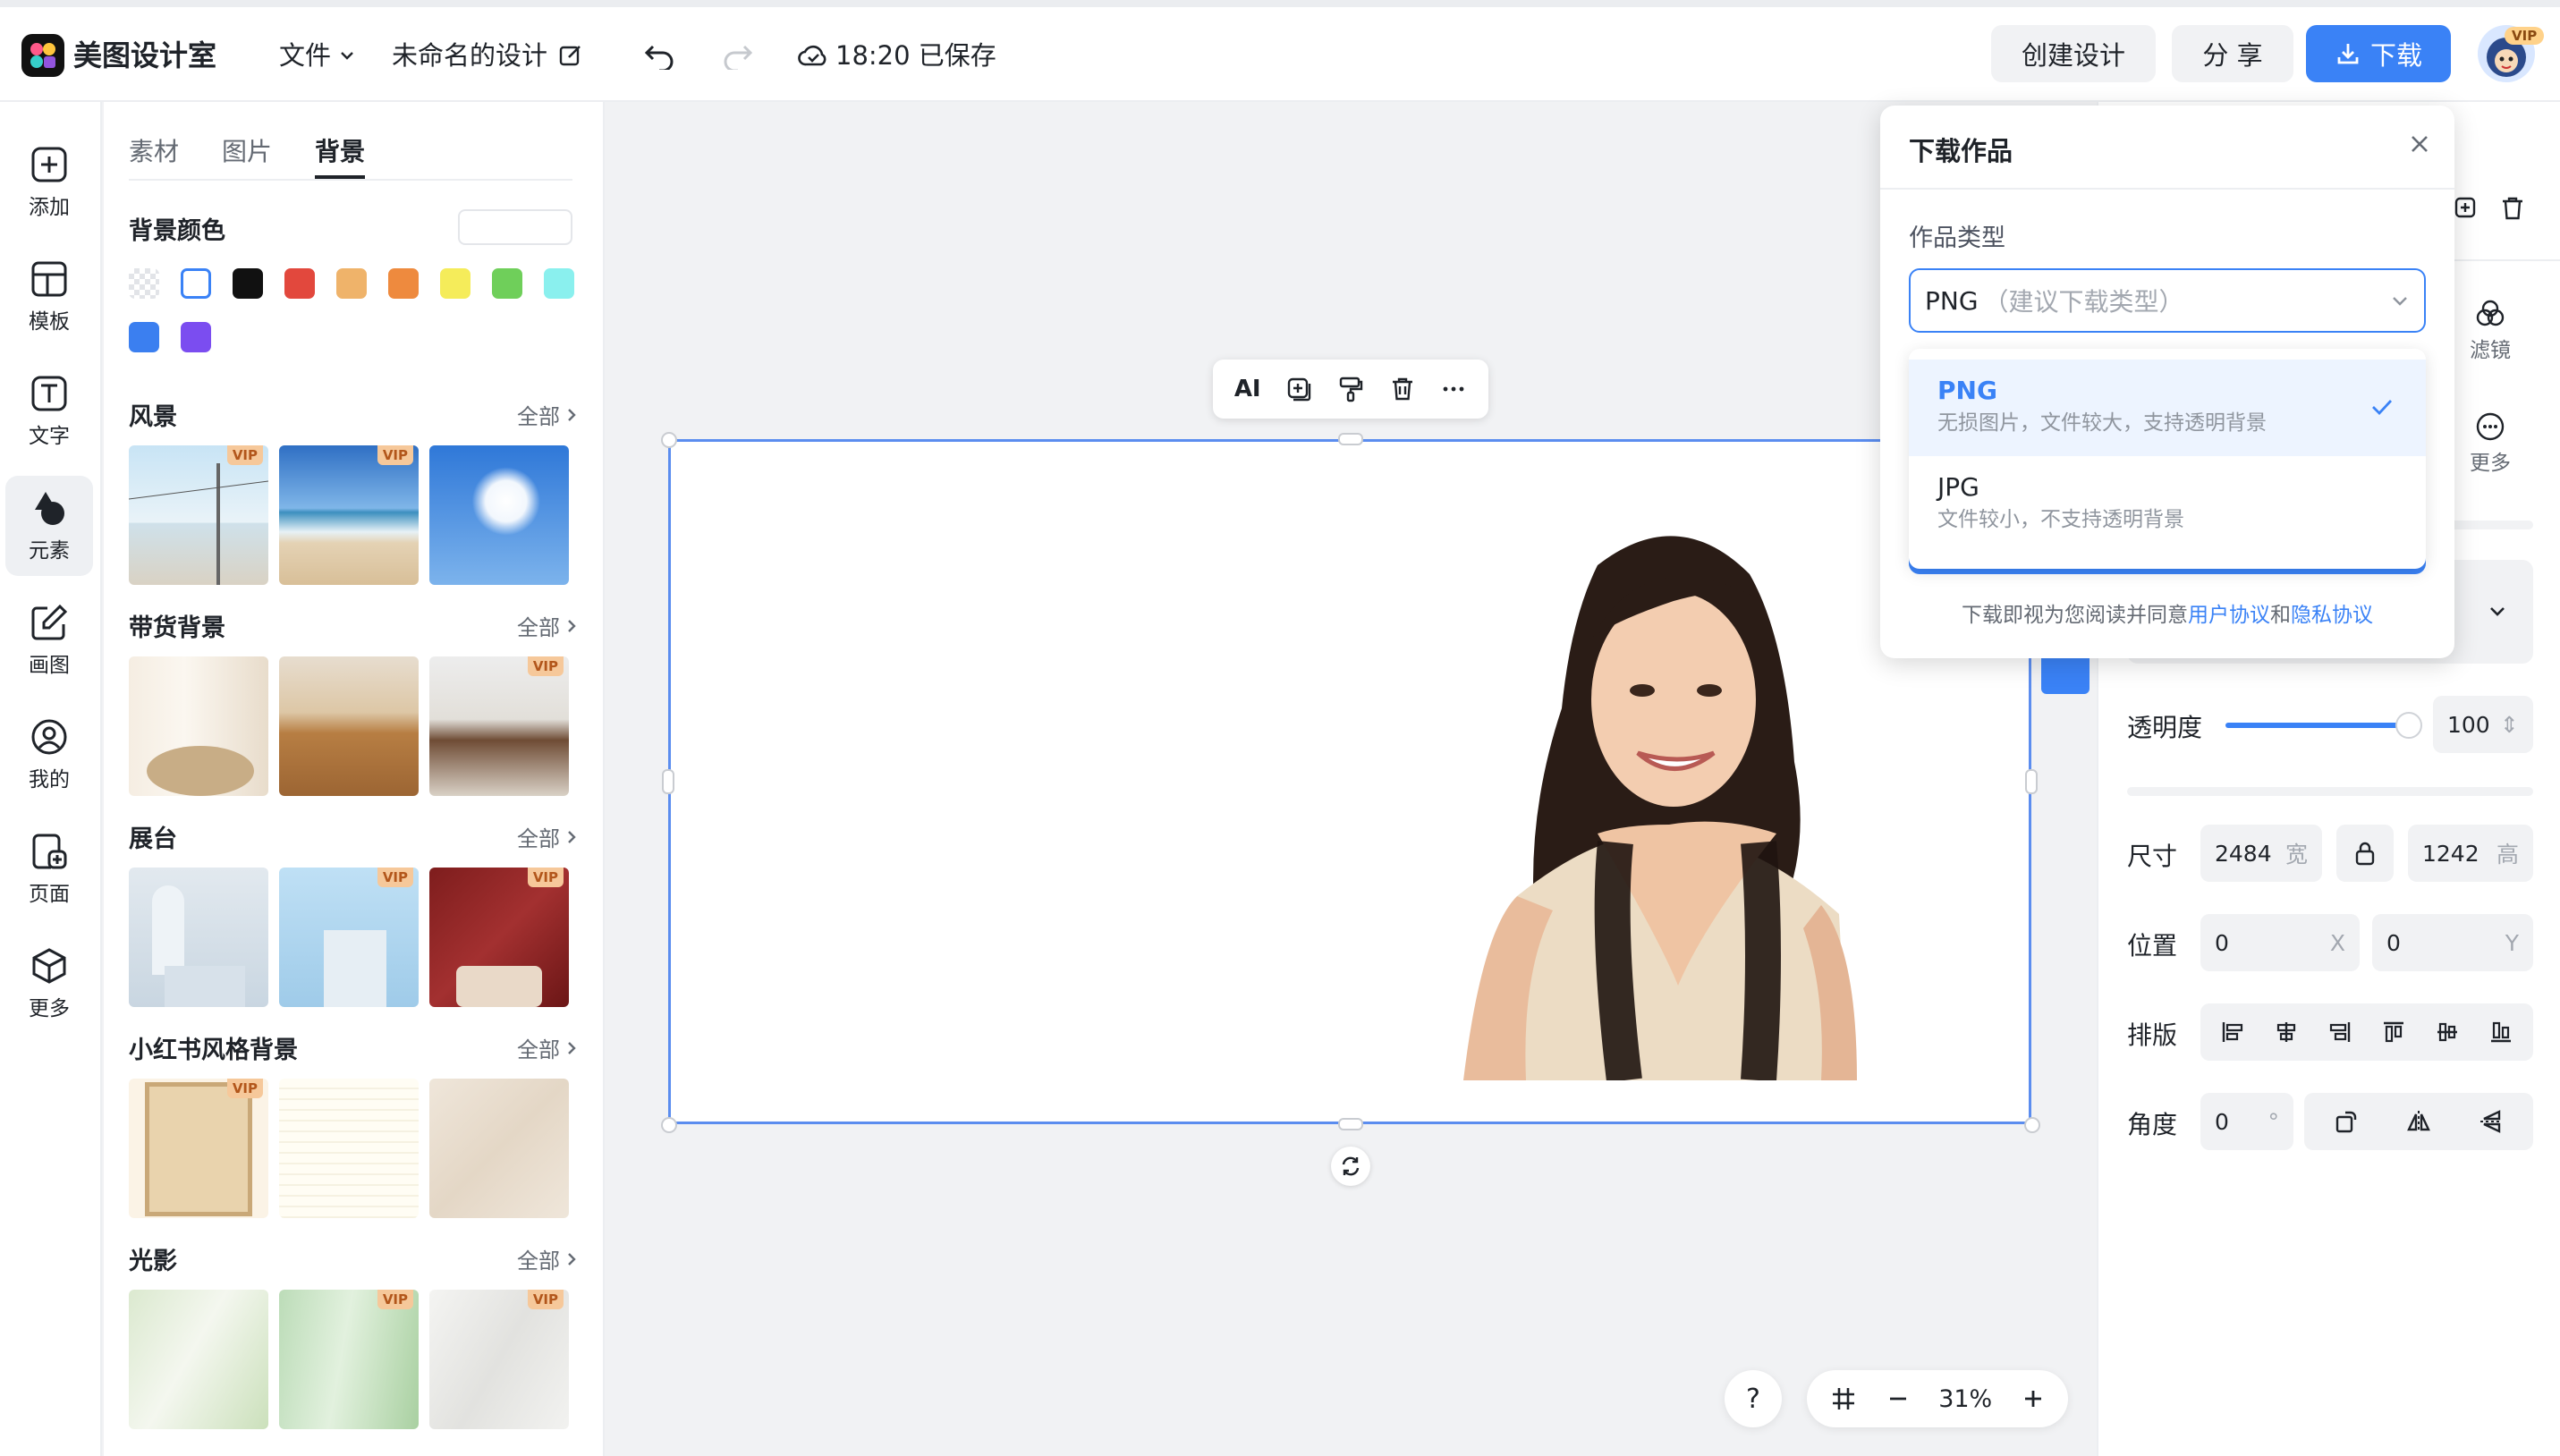 This screenshot has height=1456, width=2560. What do you see at coordinates (1669, 796) in the screenshot?
I see `portrait-image` at bounding box center [1669, 796].